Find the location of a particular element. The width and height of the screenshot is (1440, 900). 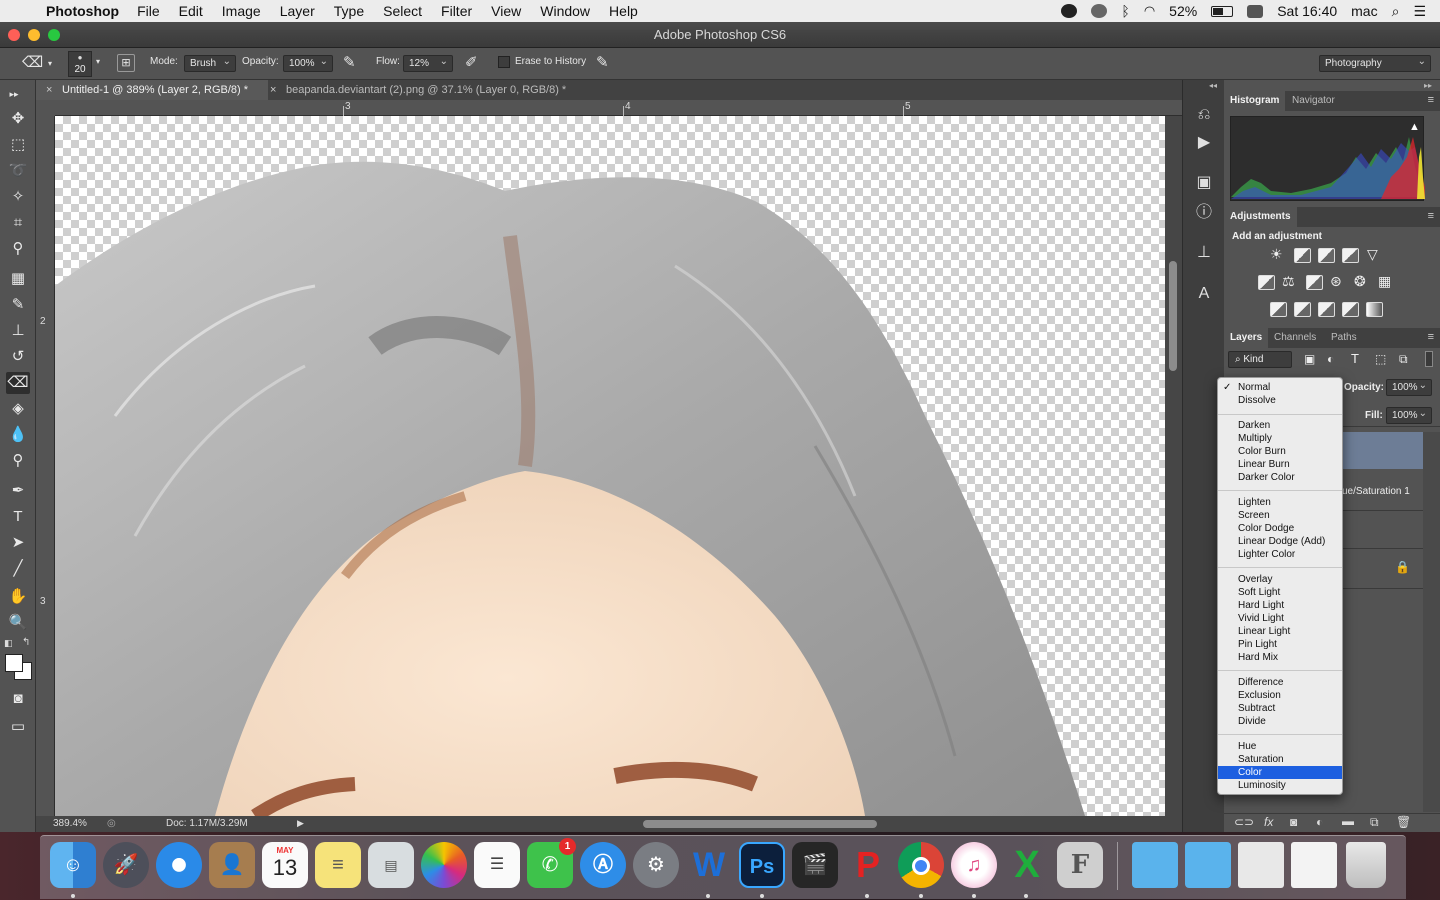

quick-selection-tool-icon: ✧ is located at coordinates (18, 197).